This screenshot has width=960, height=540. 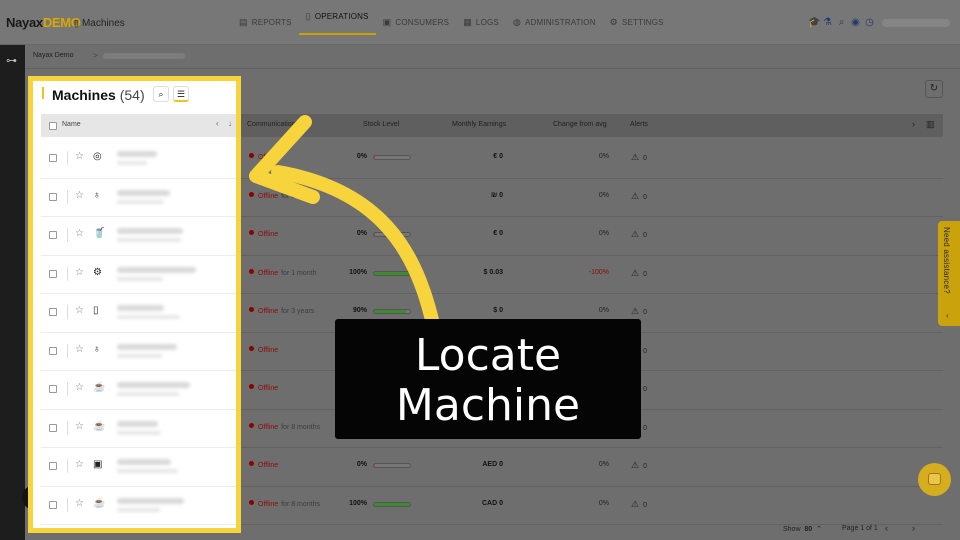 What do you see at coordinates (344, 221) in the screenshot?
I see `callout-arrow` at bounding box center [344, 221].